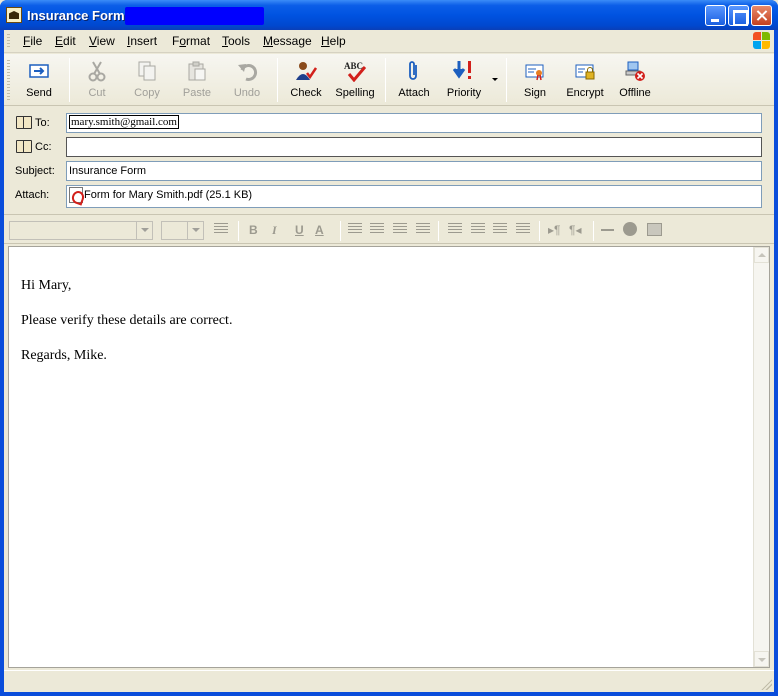 The image size is (778, 696). Describe the element at coordinates (81, 230) in the screenshot. I see `font-family-select` at that location.